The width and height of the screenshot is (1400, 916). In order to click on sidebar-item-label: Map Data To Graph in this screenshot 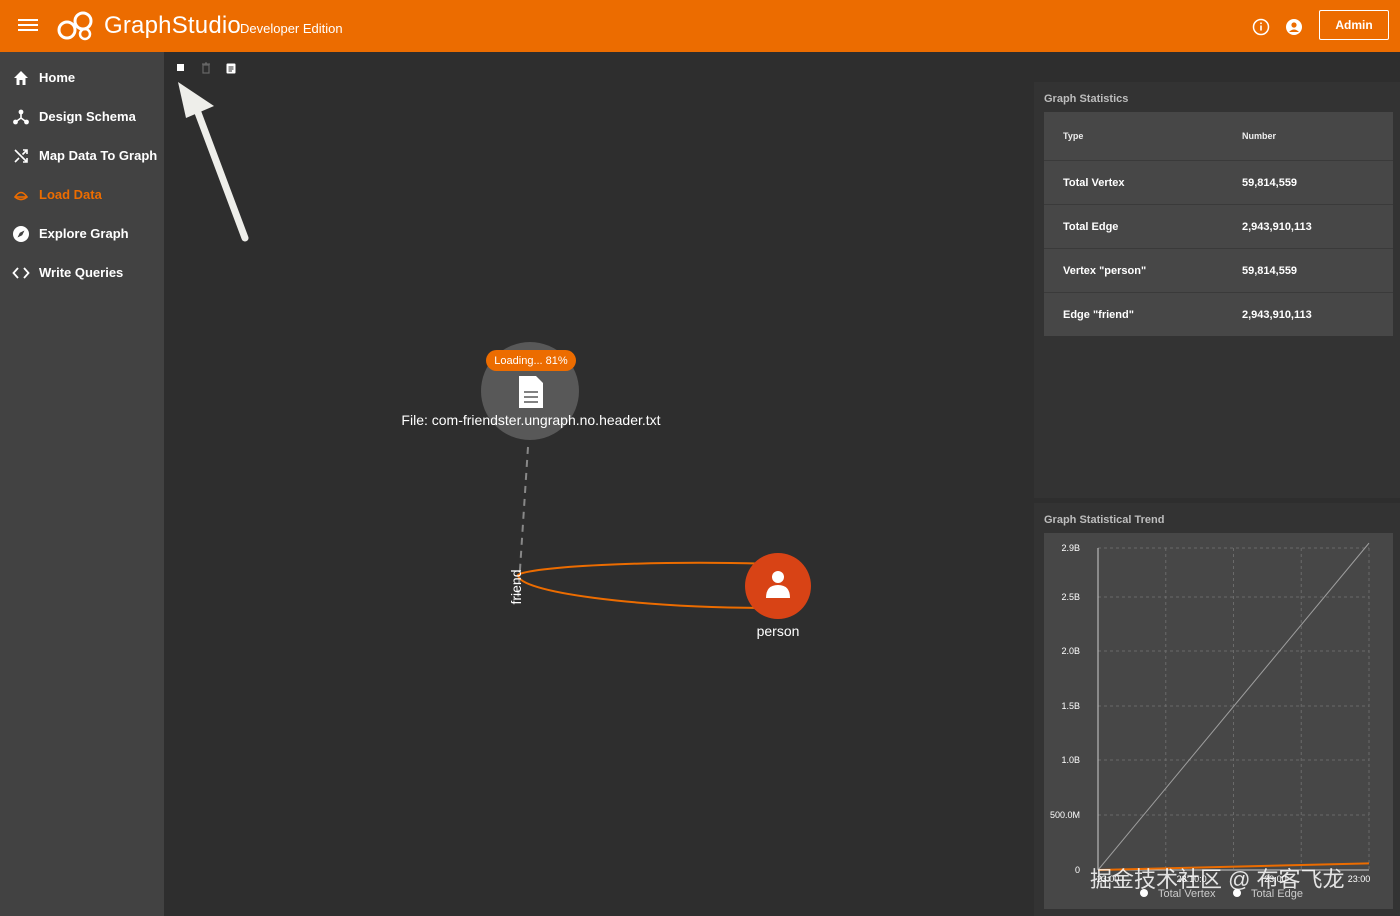, I will do `click(98, 155)`.